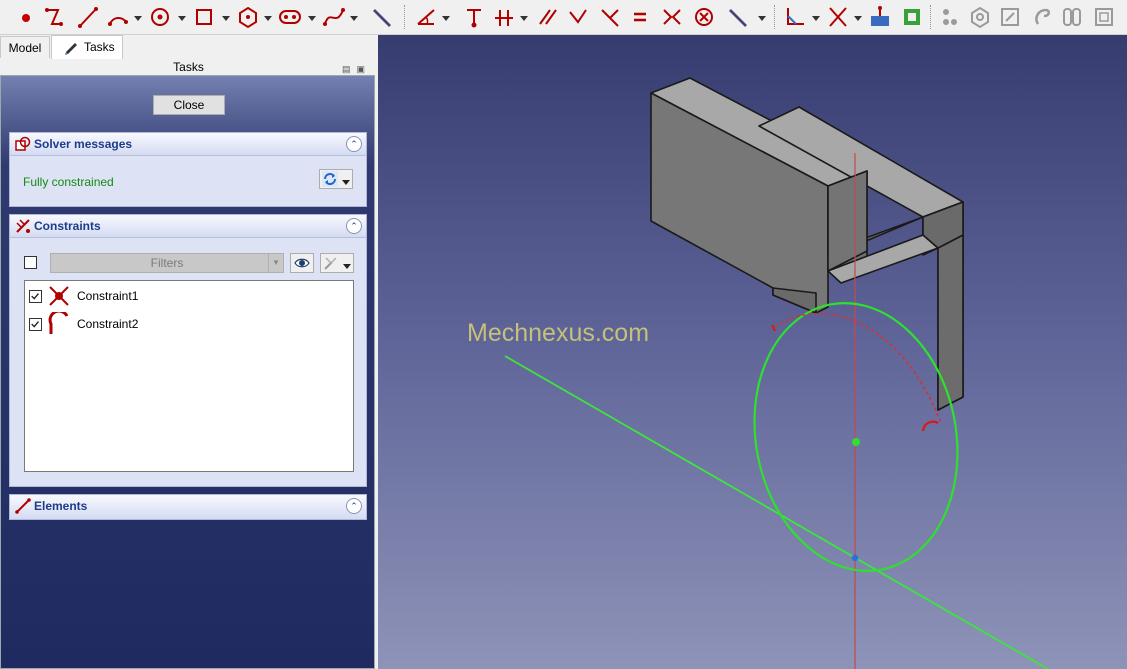 The height and width of the screenshot is (669, 1127). Describe the element at coordinates (1010, 17) in the screenshot. I see `clone-icon` at that location.